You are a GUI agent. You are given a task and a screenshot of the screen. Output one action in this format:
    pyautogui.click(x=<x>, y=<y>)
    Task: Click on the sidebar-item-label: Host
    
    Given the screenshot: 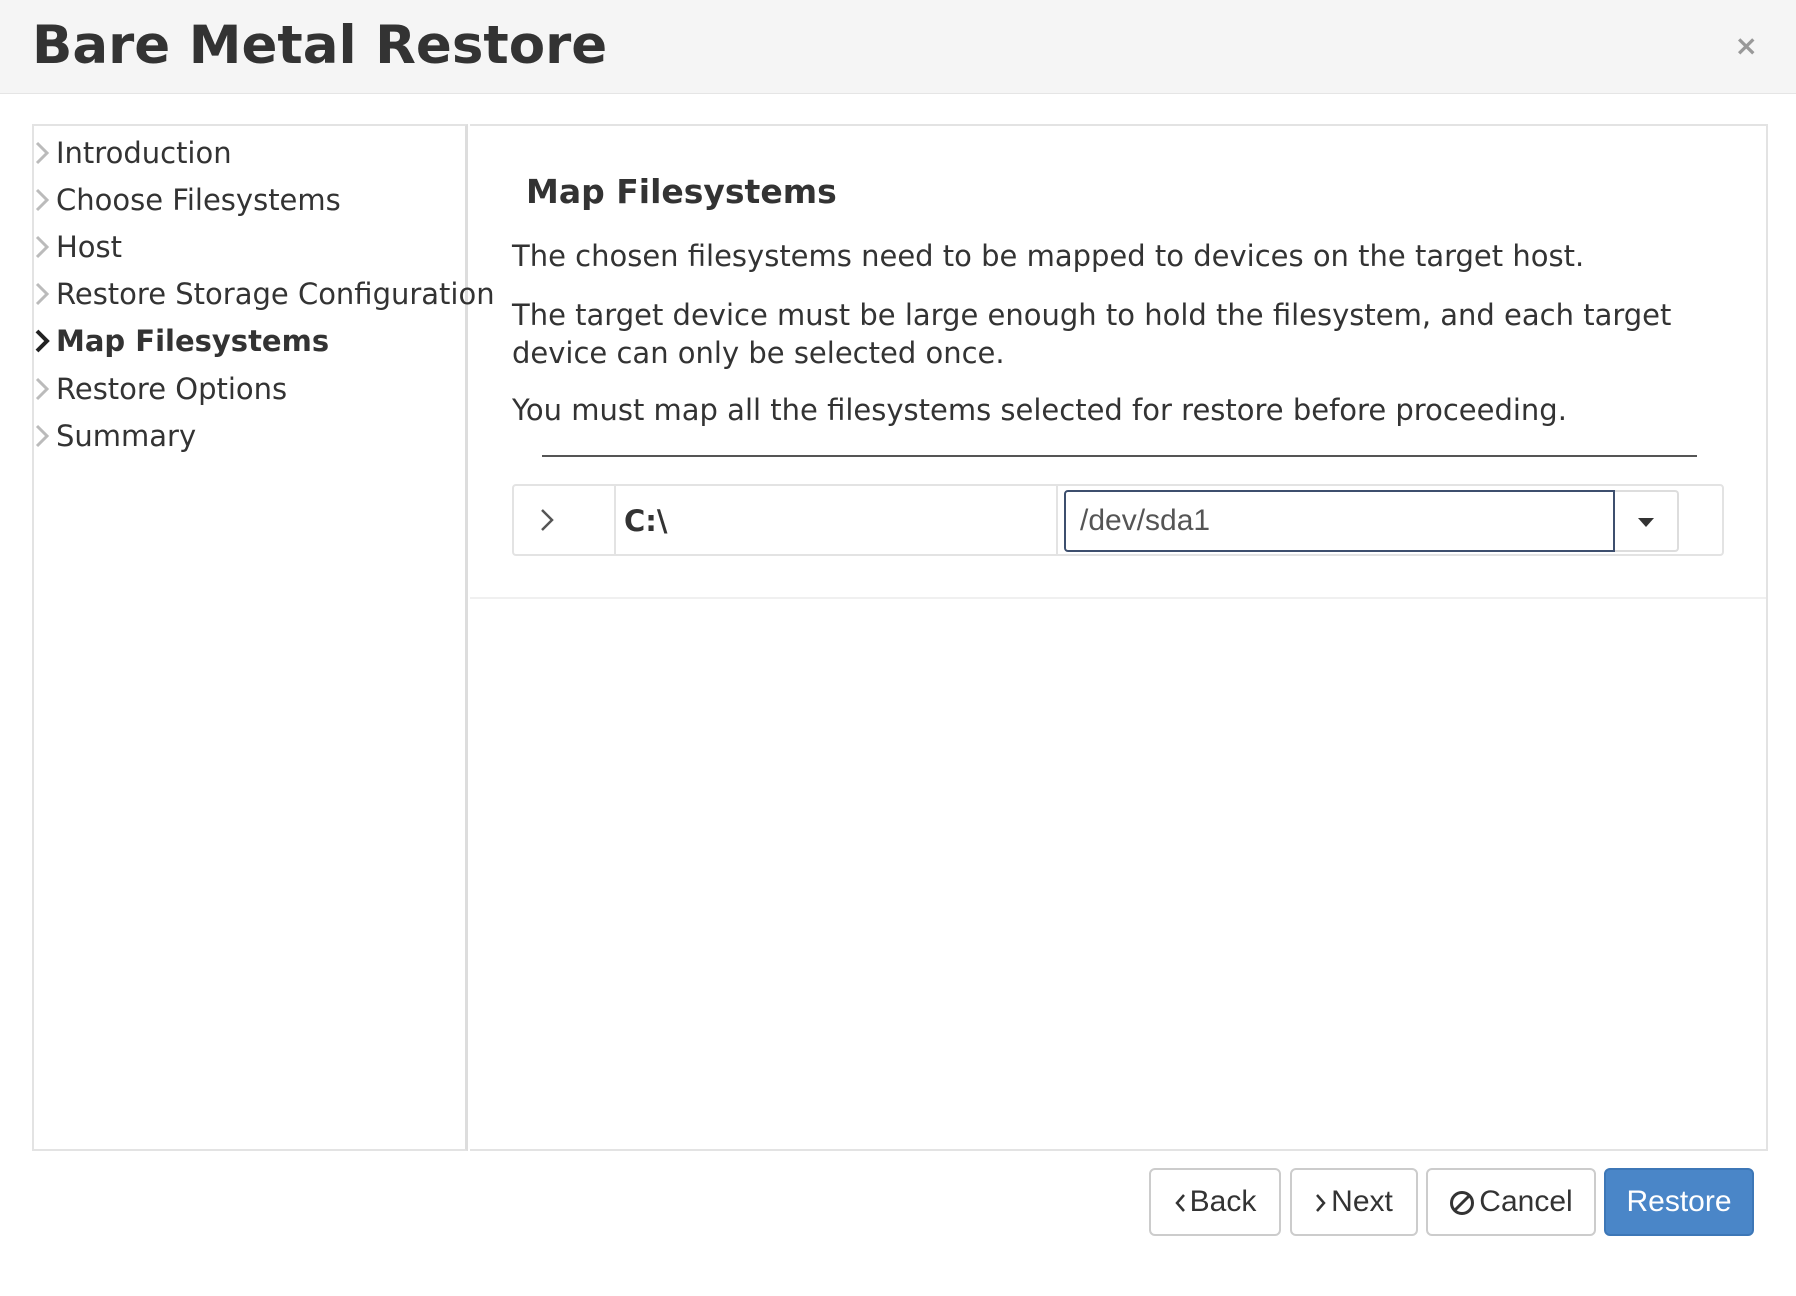 What is the action you would take?
    pyautogui.click(x=89, y=247)
    